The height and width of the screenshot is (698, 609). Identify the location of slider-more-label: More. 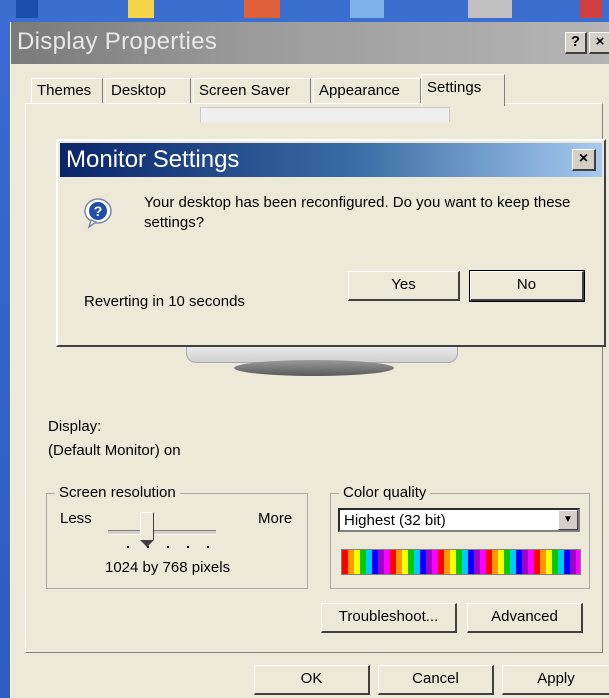
(275, 518).